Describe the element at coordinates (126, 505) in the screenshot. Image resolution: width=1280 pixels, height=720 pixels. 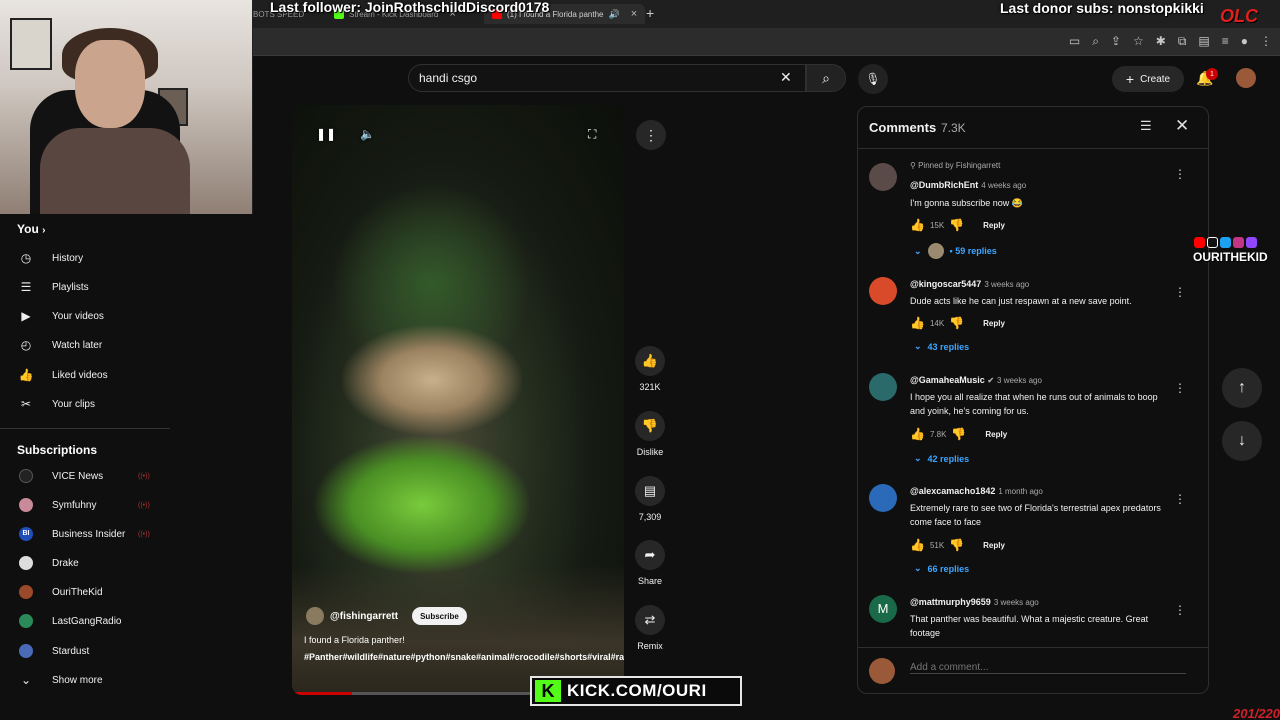
I see `subscription-item: Symfuhny ((•))` at that location.